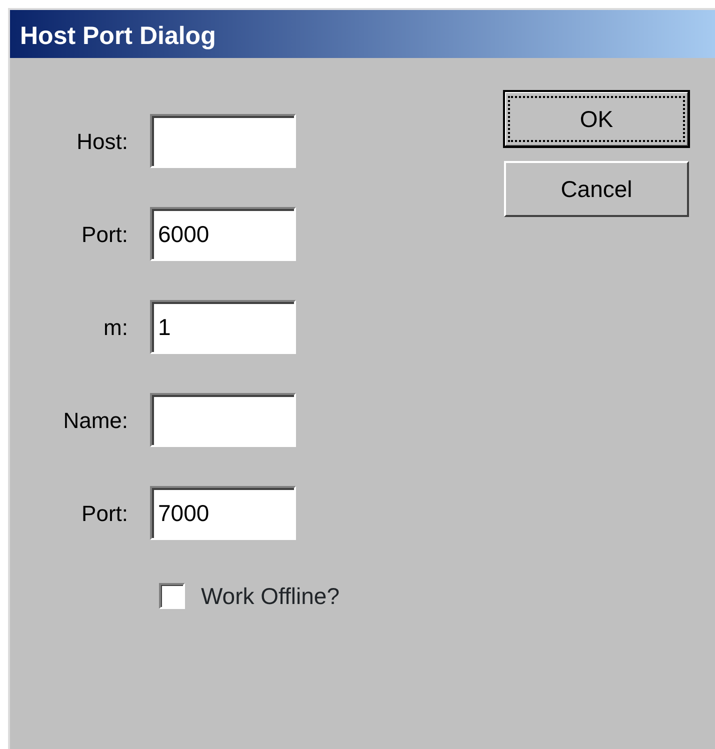 The height and width of the screenshot is (749, 715). What do you see at coordinates (115, 328) in the screenshot?
I see `field-label: m:` at bounding box center [115, 328].